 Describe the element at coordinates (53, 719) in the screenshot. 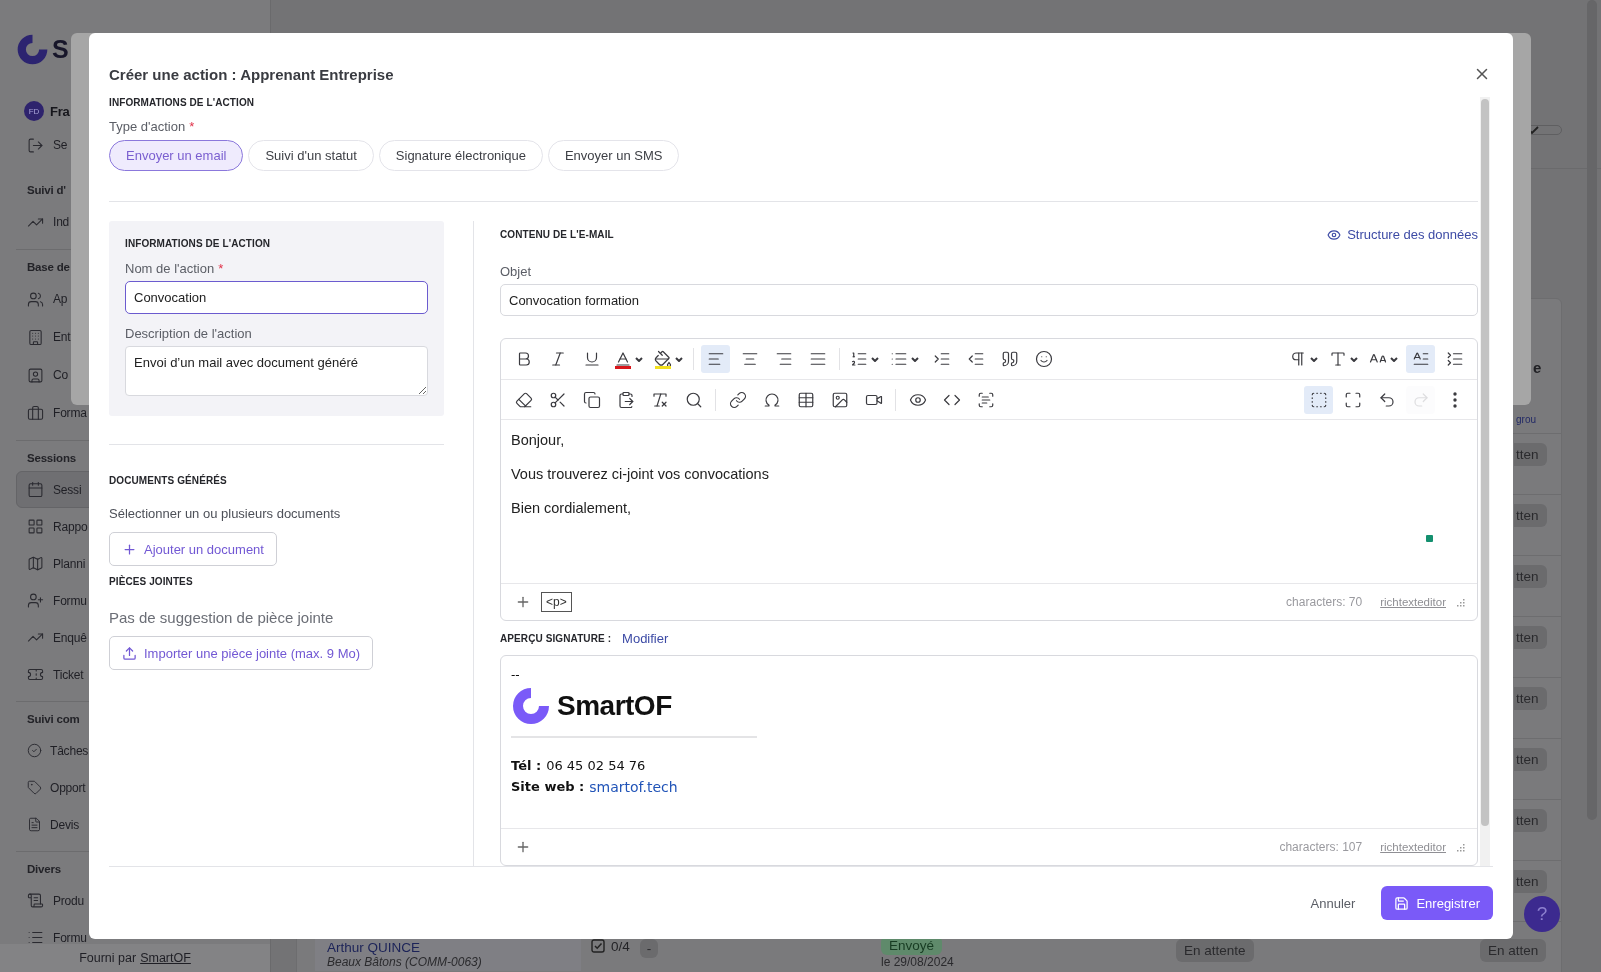

I see `section-title: Suivi com` at that location.